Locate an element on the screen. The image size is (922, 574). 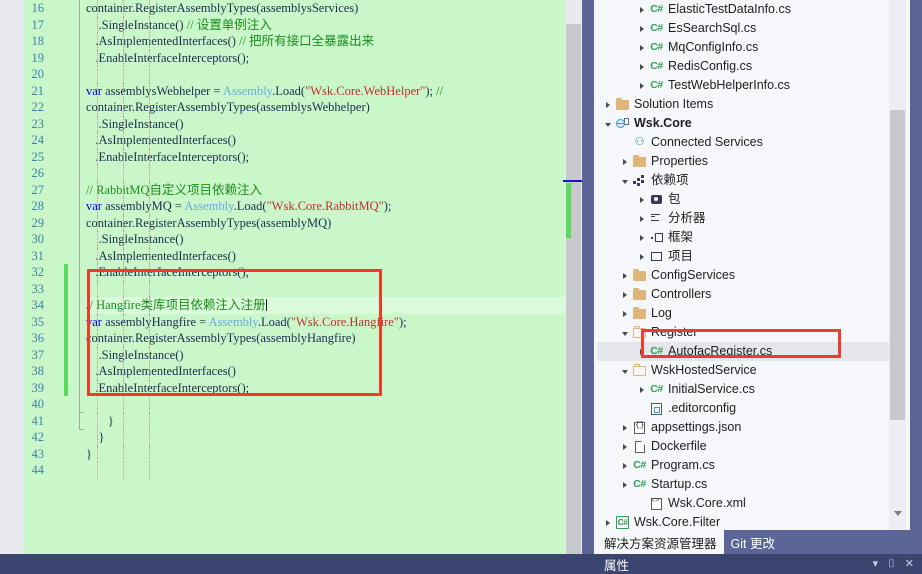
code-line: .SingleInstance() // 设置单例注入 is located at coordinates (341, 24).